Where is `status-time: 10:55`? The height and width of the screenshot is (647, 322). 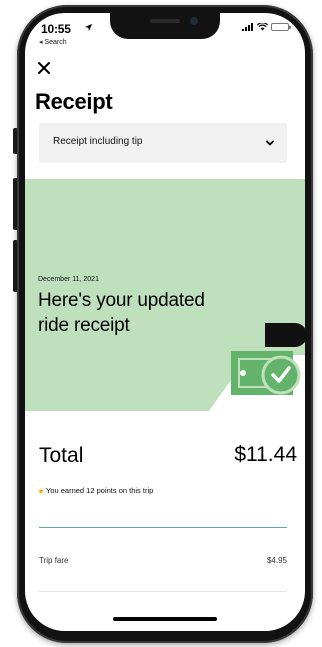 status-time: 10:55 is located at coordinates (56, 29).